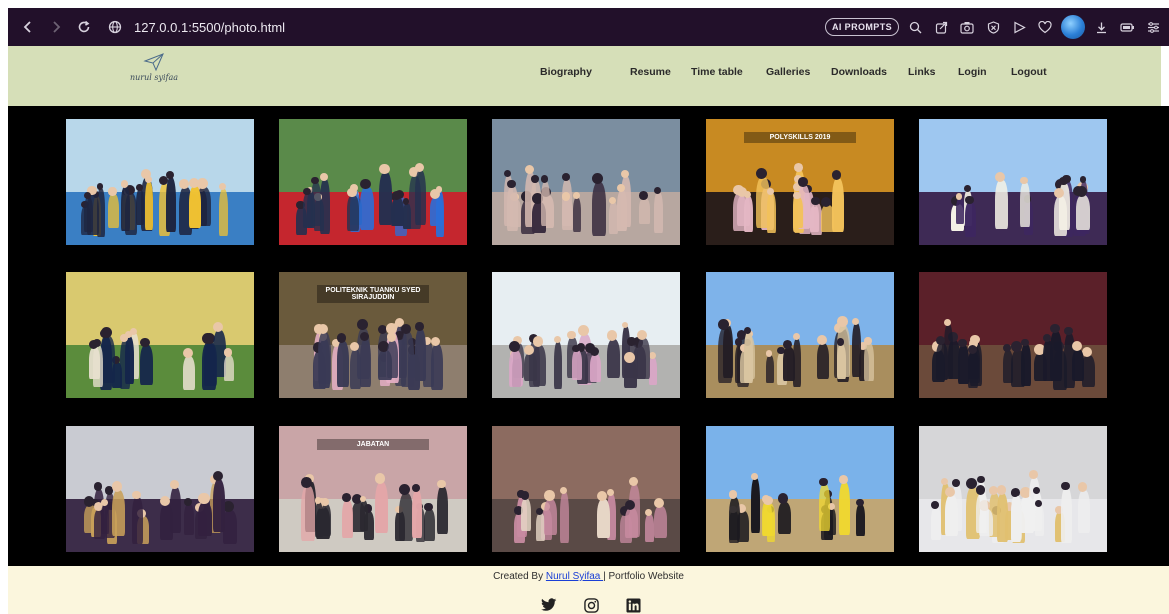 This screenshot has width=1169, height=614. Describe the element at coordinates (1165, 76) in the screenshot. I see `scrollbar-track` at that location.